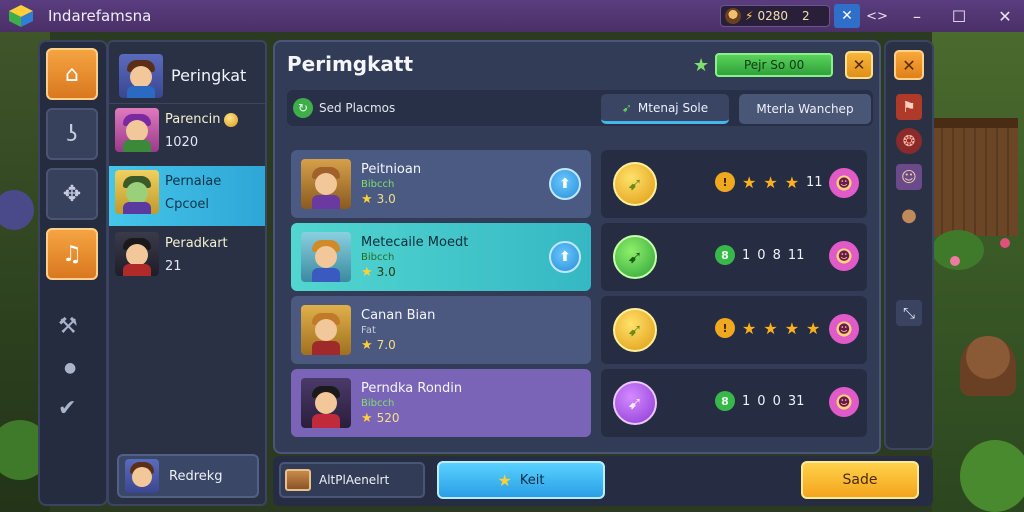 This screenshot has width=1024, height=512. I want to click on reward-row: ➹ 8 1 0 8 11 ☻, so click(734, 257).